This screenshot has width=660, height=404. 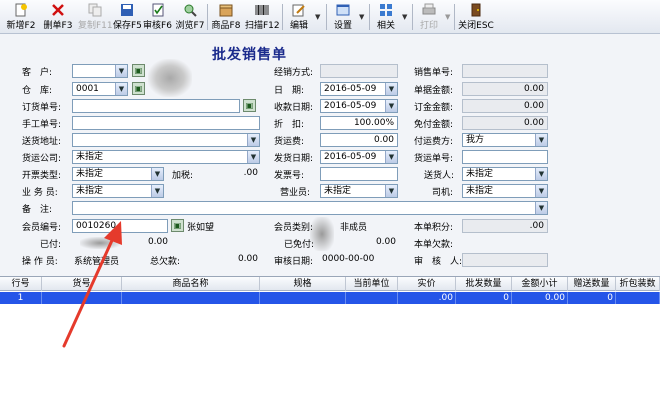 What do you see at coordinates (58, 17) in the screenshot?
I see `delete-button: 删单F3` at bounding box center [58, 17].